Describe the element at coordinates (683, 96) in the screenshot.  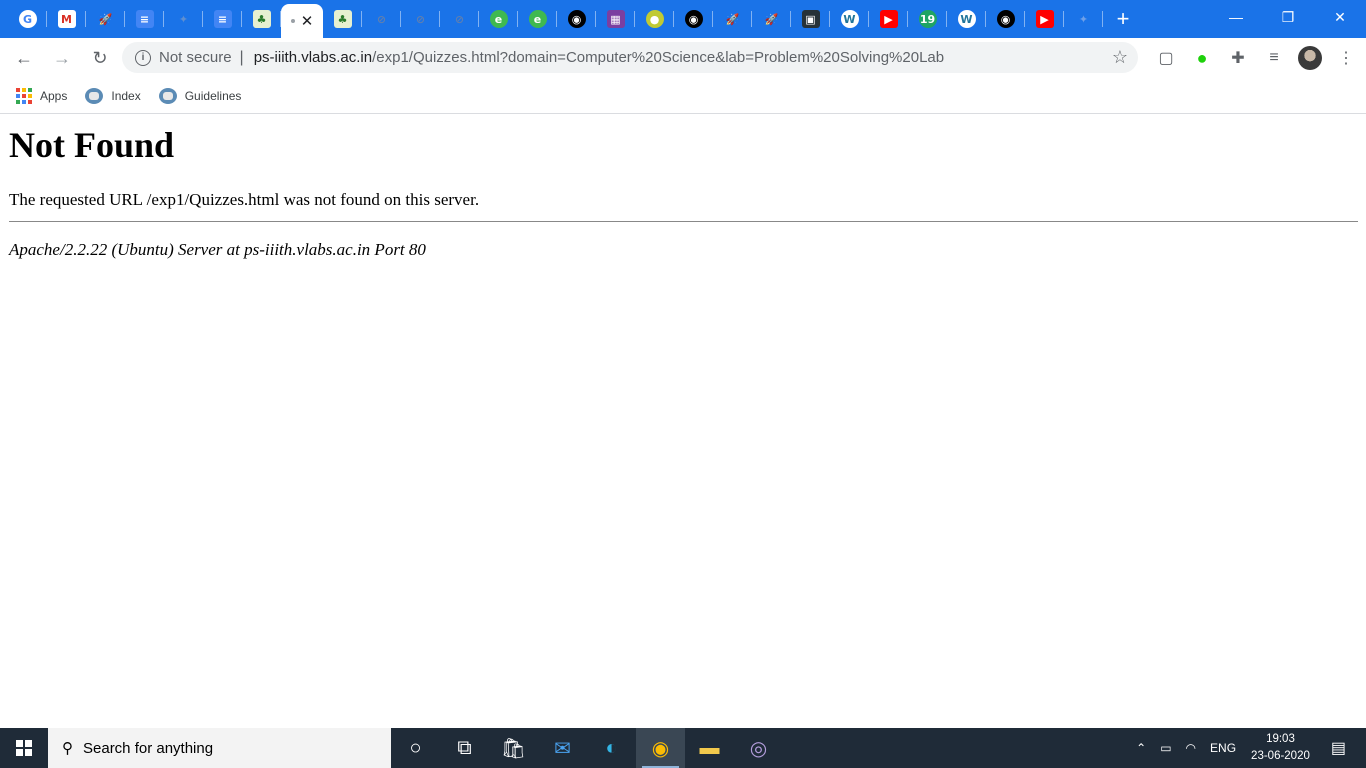
I see `bookmarks-bar: Apps Index Guidelines` at that location.